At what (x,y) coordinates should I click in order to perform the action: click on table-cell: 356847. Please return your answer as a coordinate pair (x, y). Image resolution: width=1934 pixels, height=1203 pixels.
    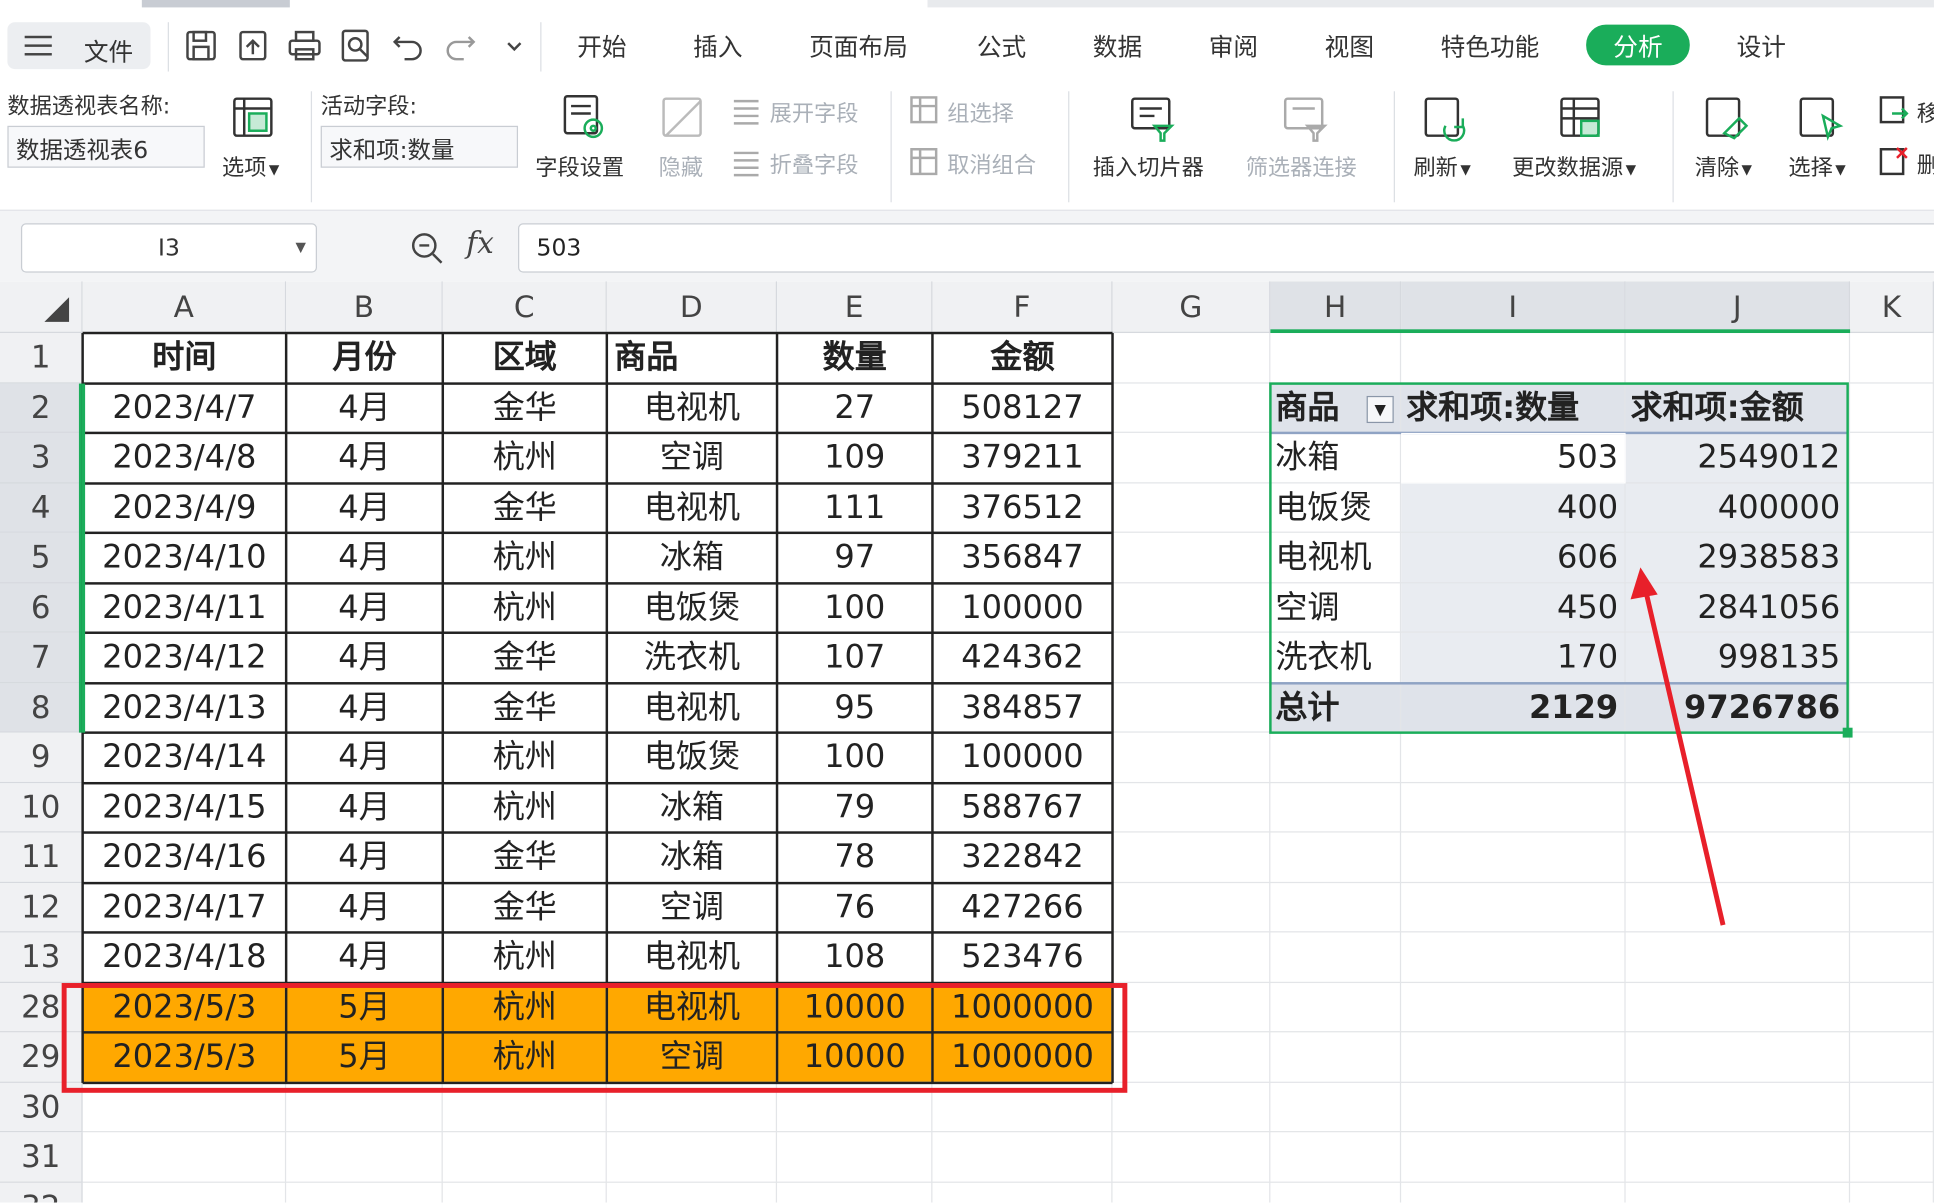
    Looking at the image, I should click on (1022, 558).